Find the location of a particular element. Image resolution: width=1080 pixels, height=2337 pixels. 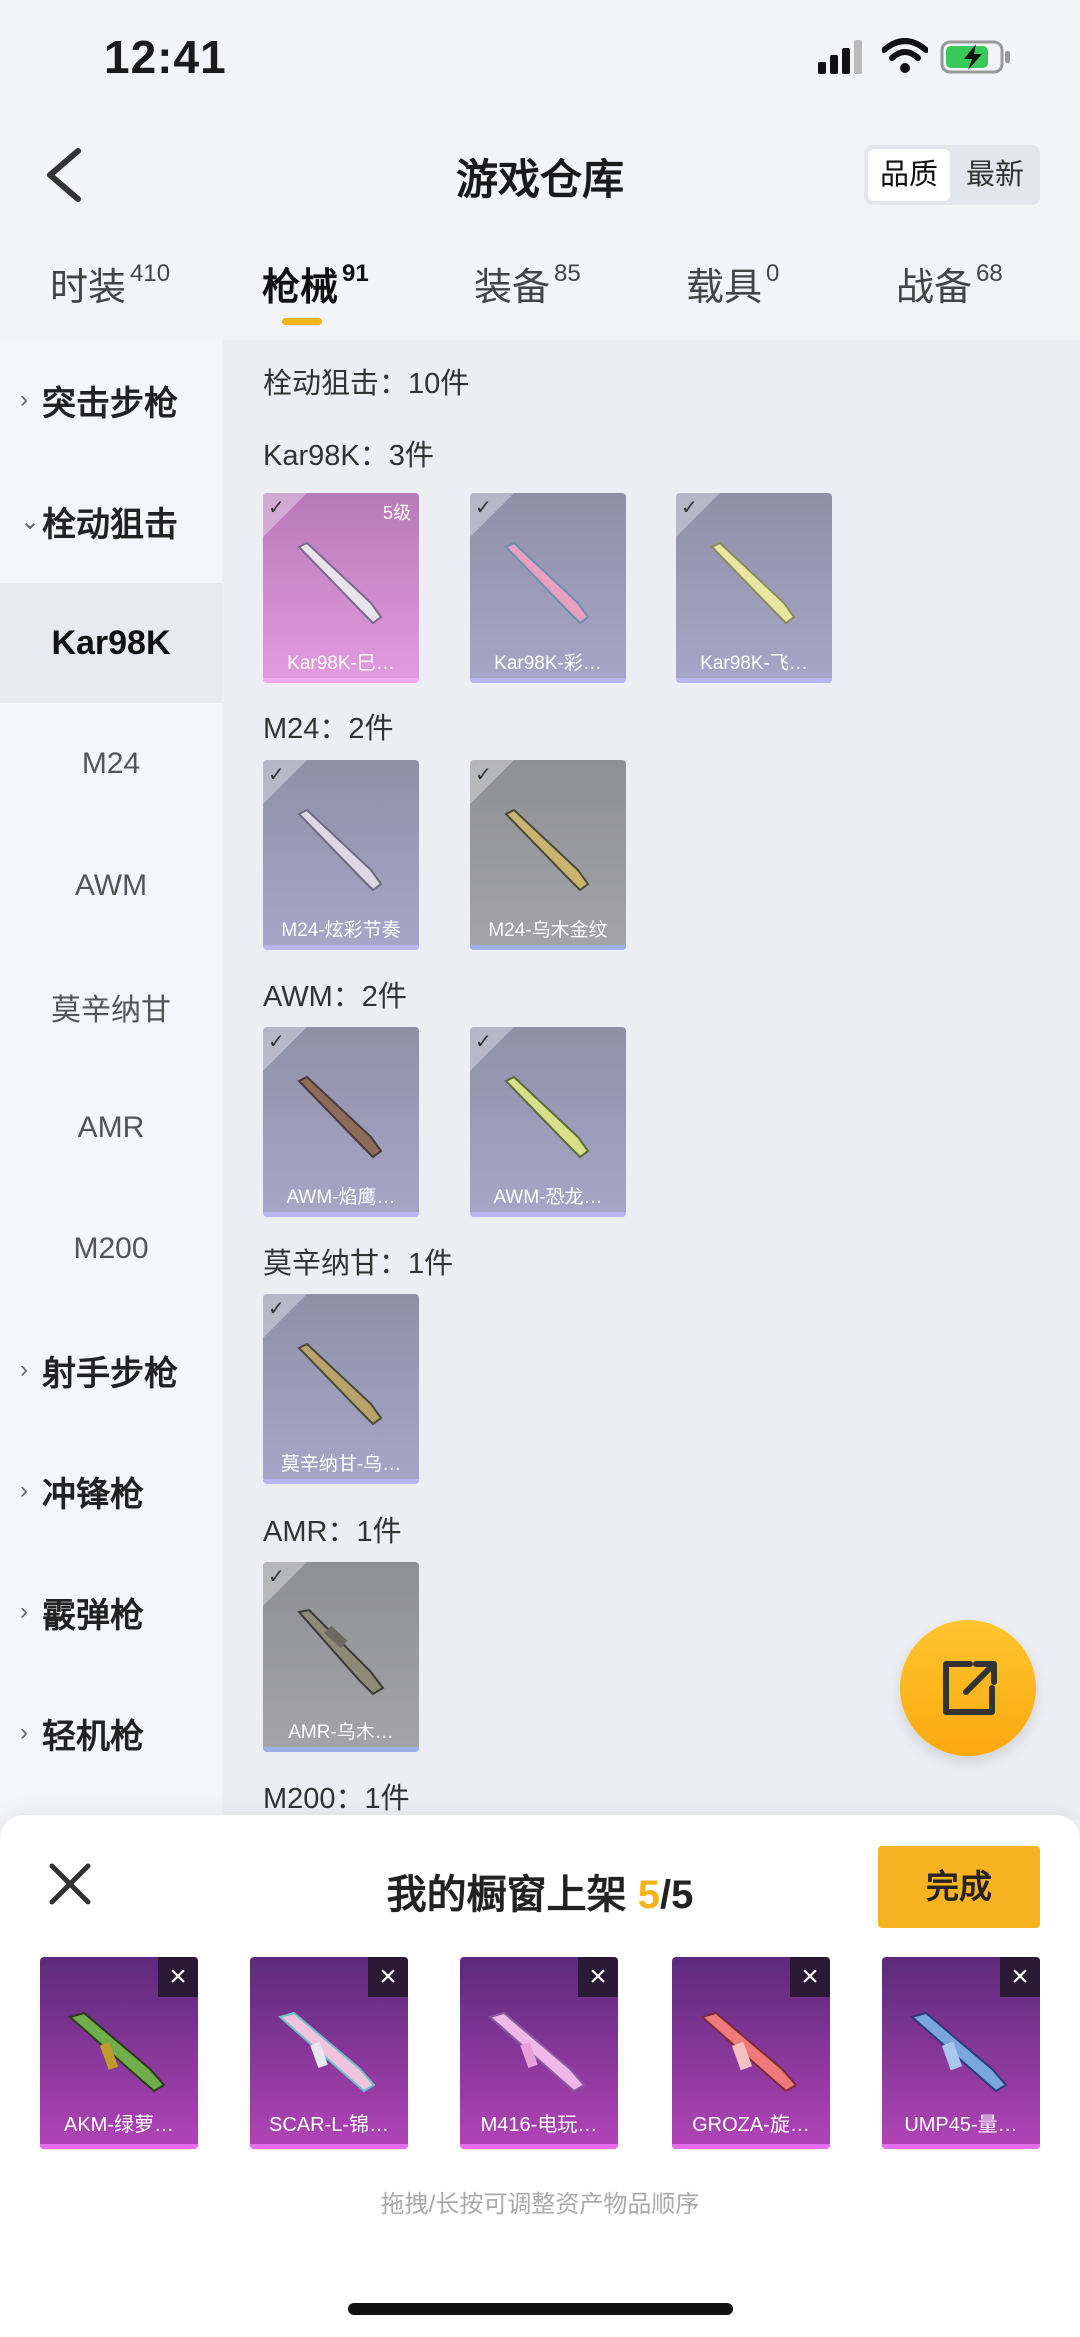

sidebar-item-marksman-rifle: › 射手步枪 is located at coordinates (111, 1370).